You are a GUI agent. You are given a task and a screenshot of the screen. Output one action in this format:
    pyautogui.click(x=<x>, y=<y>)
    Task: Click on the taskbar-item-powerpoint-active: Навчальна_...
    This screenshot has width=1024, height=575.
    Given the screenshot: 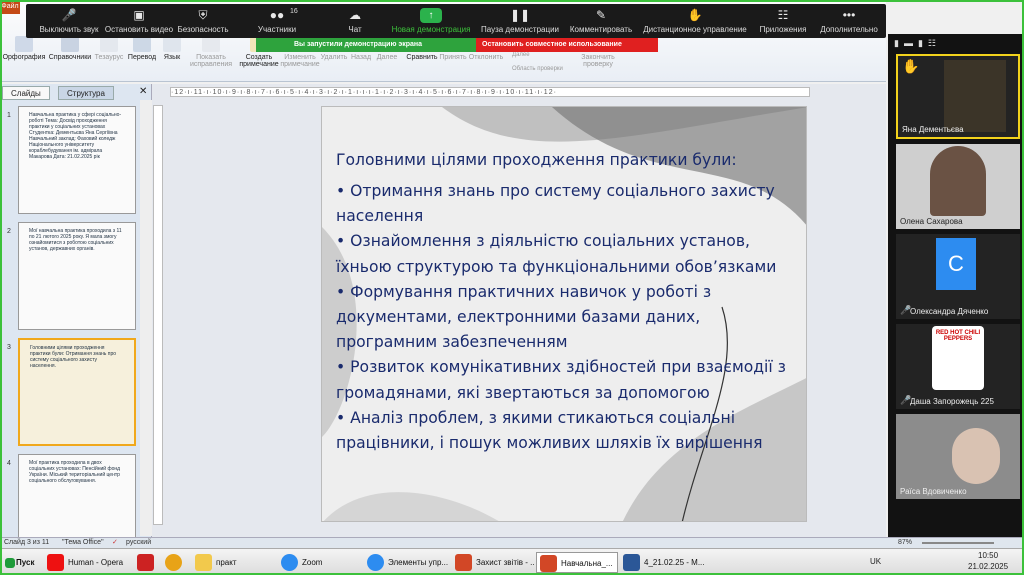 What is the action you would take?
    pyautogui.click(x=577, y=562)
    